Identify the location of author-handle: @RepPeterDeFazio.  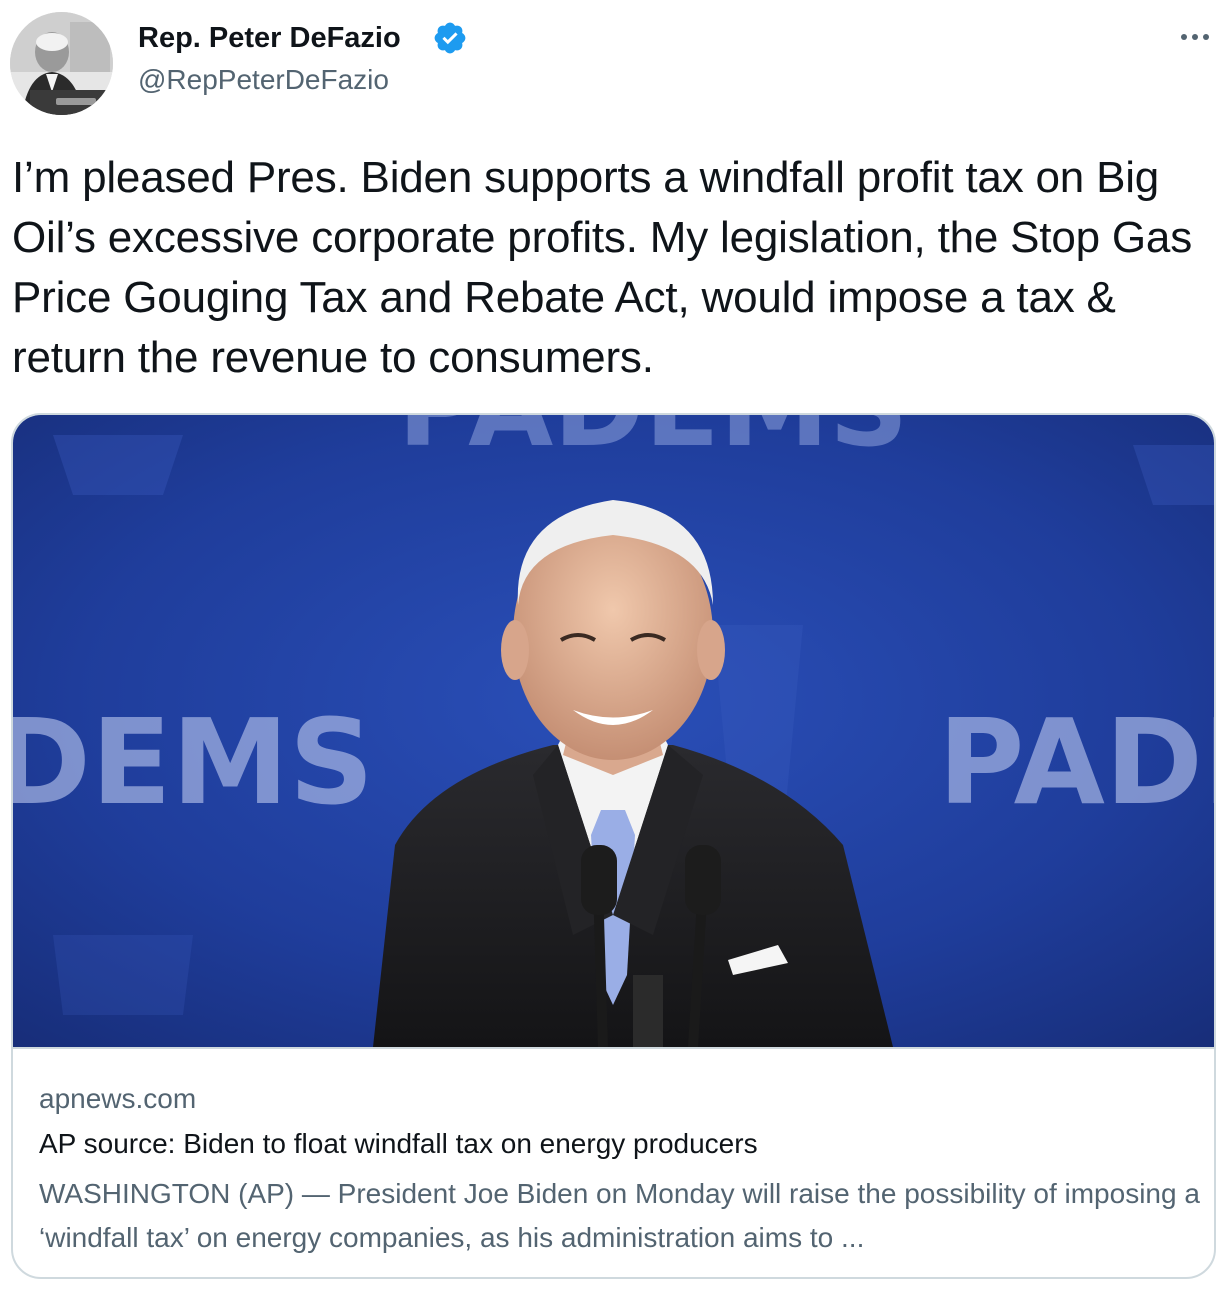
(263, 80).